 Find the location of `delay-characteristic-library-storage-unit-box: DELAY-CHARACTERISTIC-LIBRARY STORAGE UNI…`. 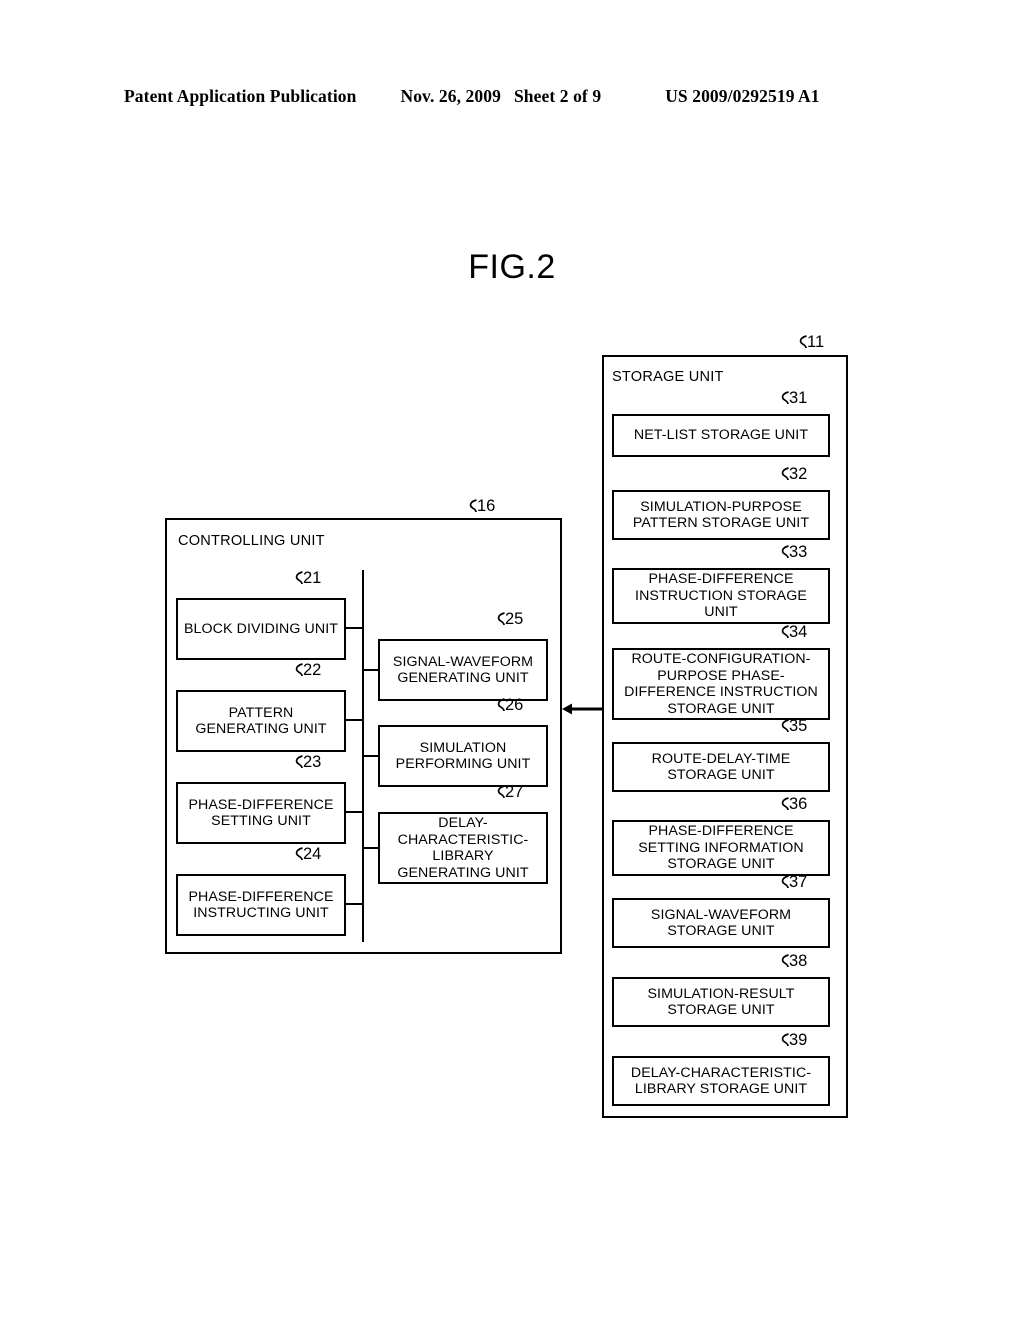

delay-characteristic-library-storage-unit-box: DELAY-CHARACTERISTIC-LIBRARY STORAGE UNI… is located at coordinates (721, 1081).